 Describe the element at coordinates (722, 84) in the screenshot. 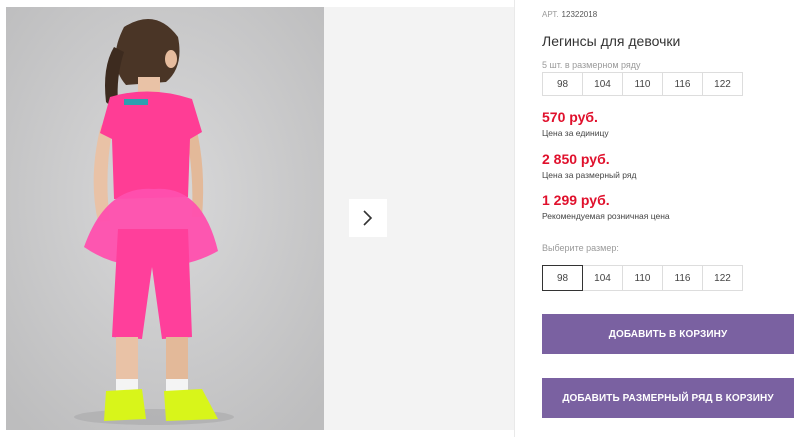

I see `size-row-item: 122` at that location.